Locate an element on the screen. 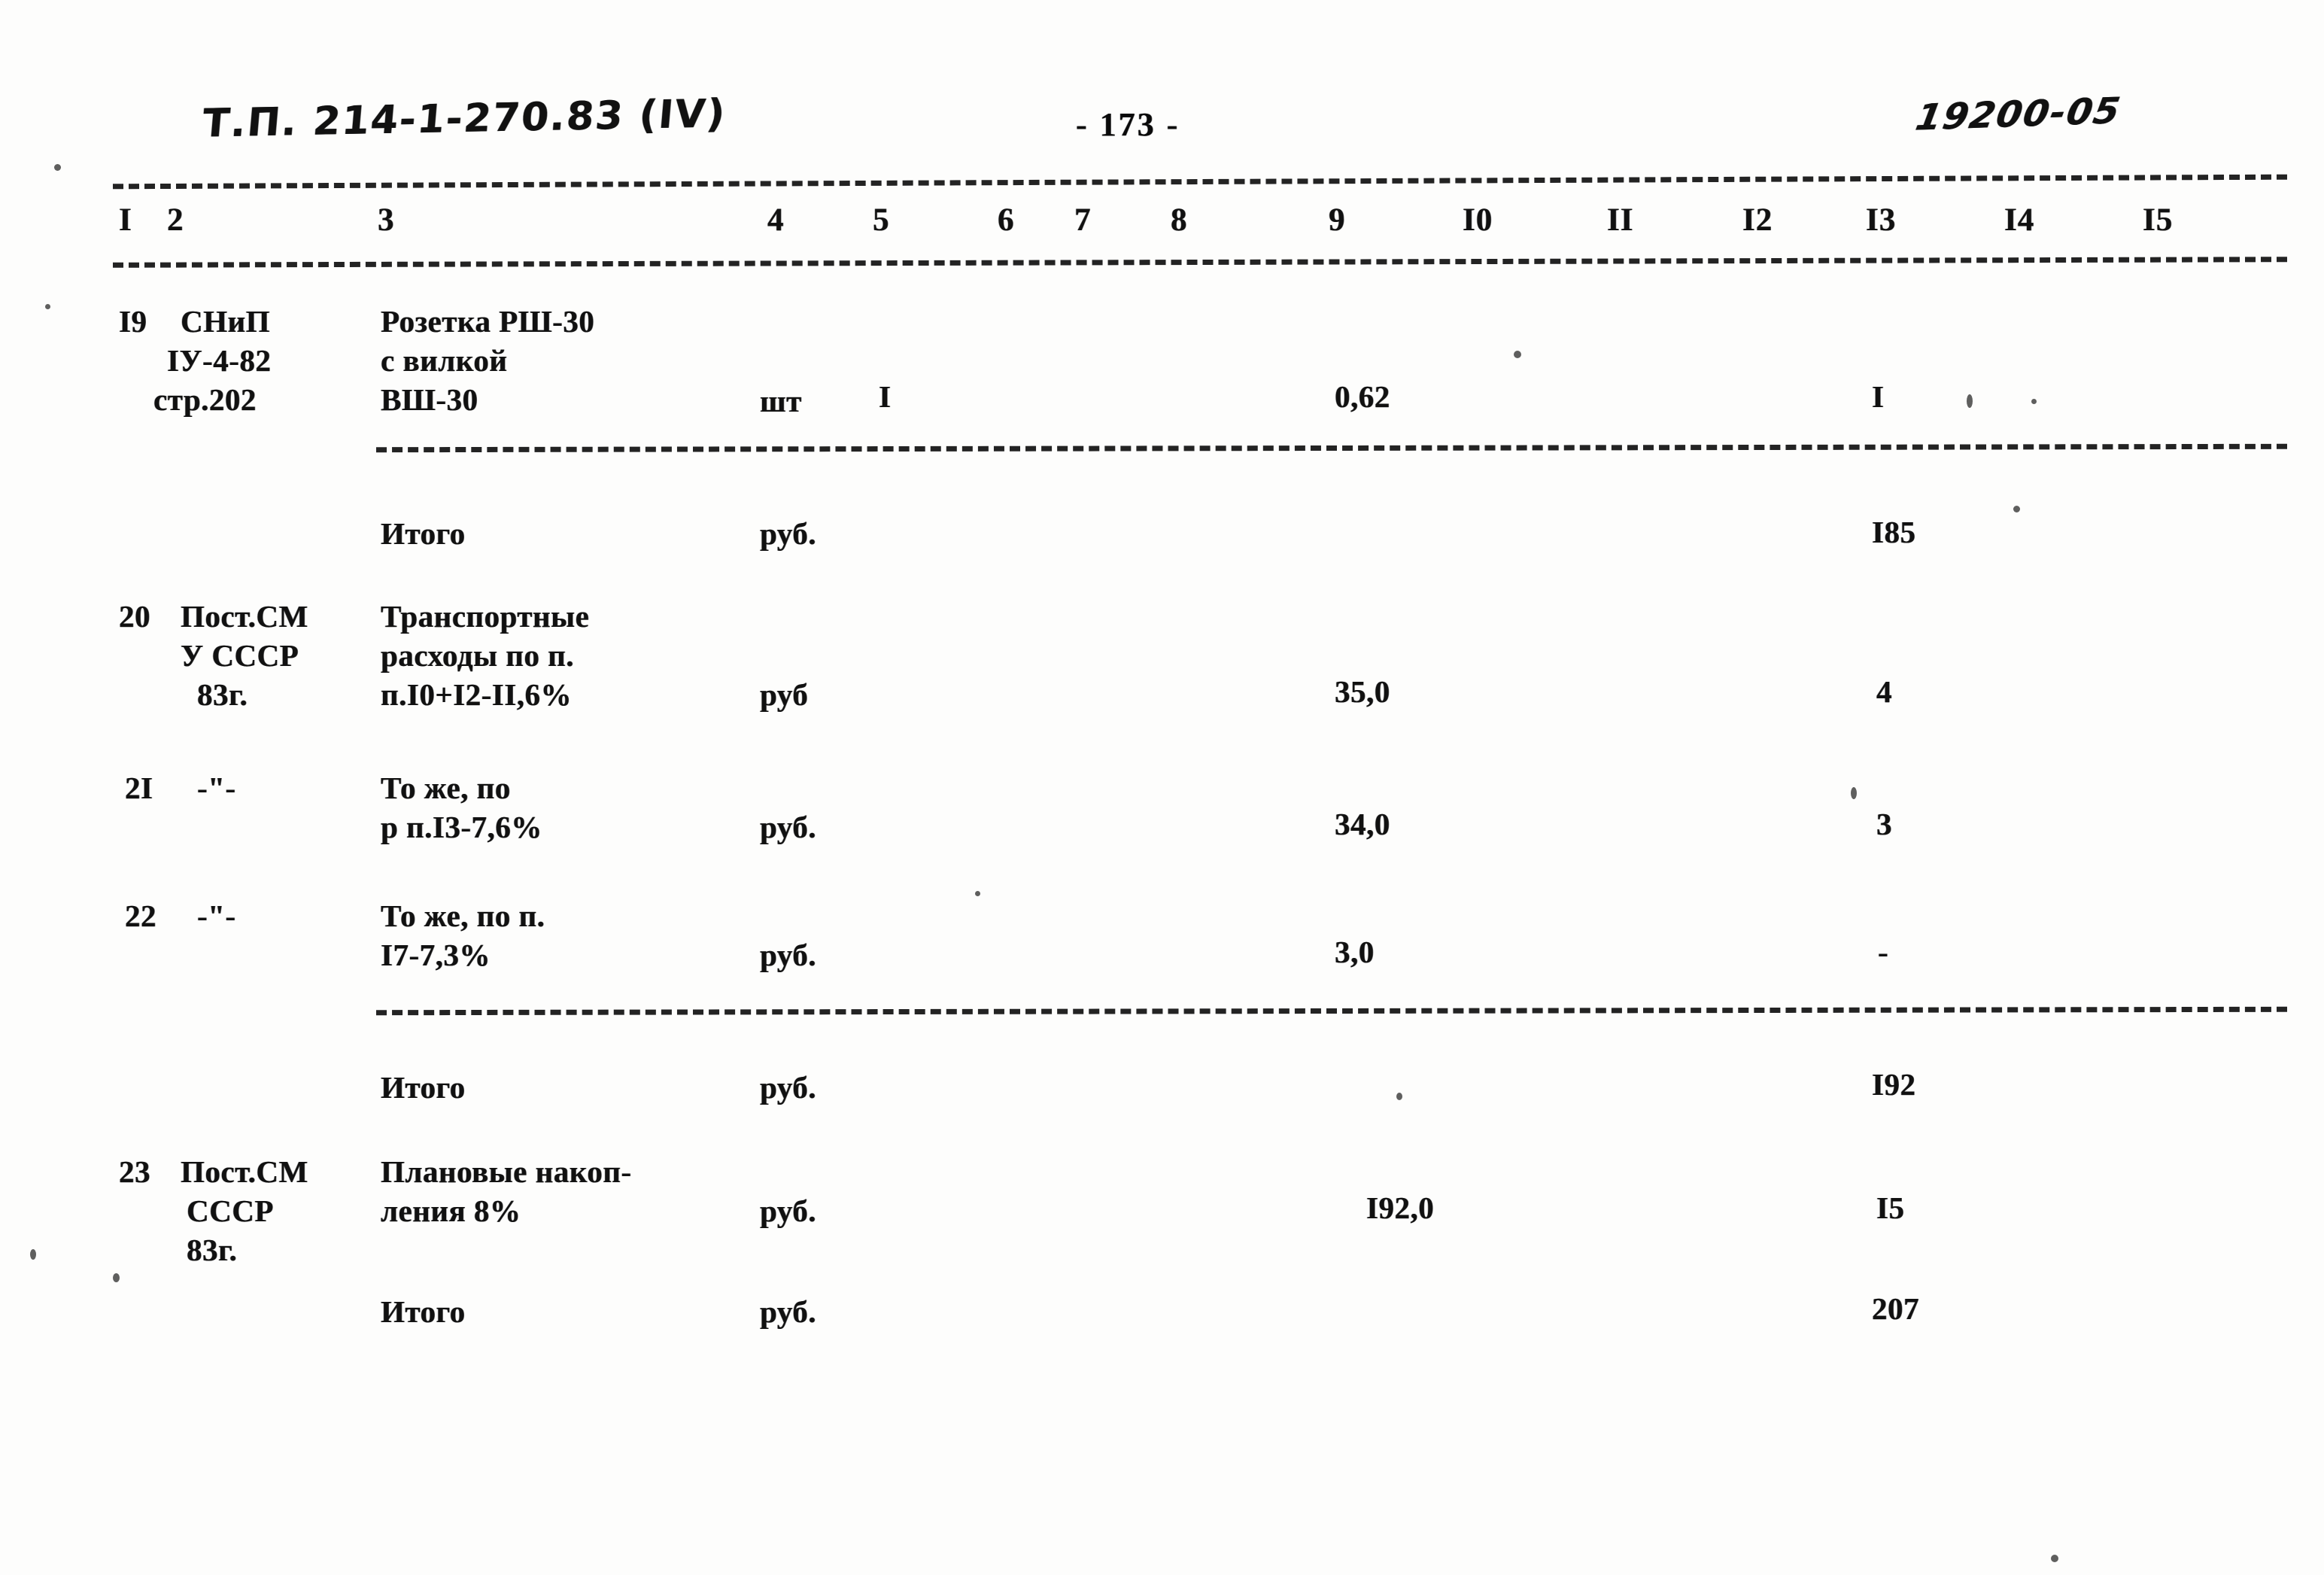  row-unit: руб is located at coordinates (784, 694).